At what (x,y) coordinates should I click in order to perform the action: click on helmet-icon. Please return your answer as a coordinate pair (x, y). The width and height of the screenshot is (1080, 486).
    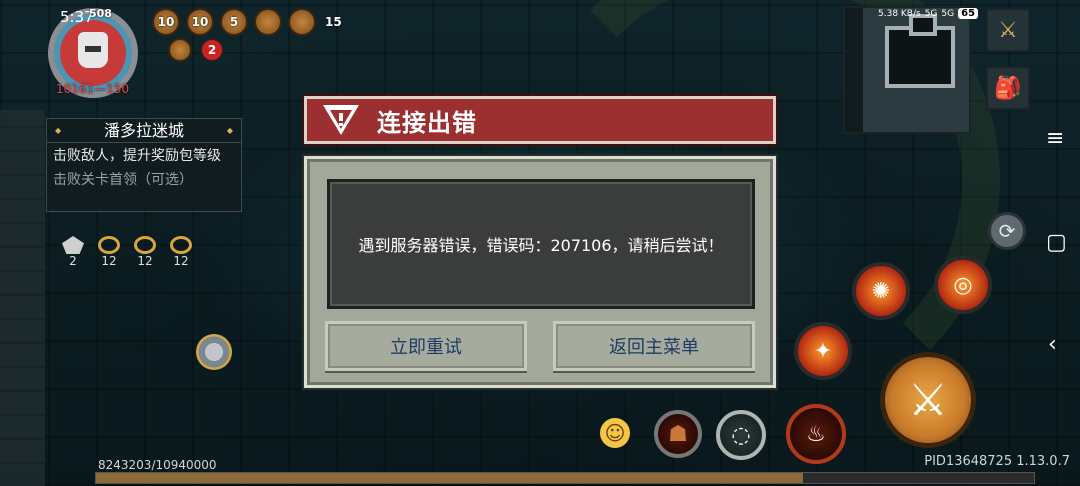
    Looking at the image, I should click on (93, 50).